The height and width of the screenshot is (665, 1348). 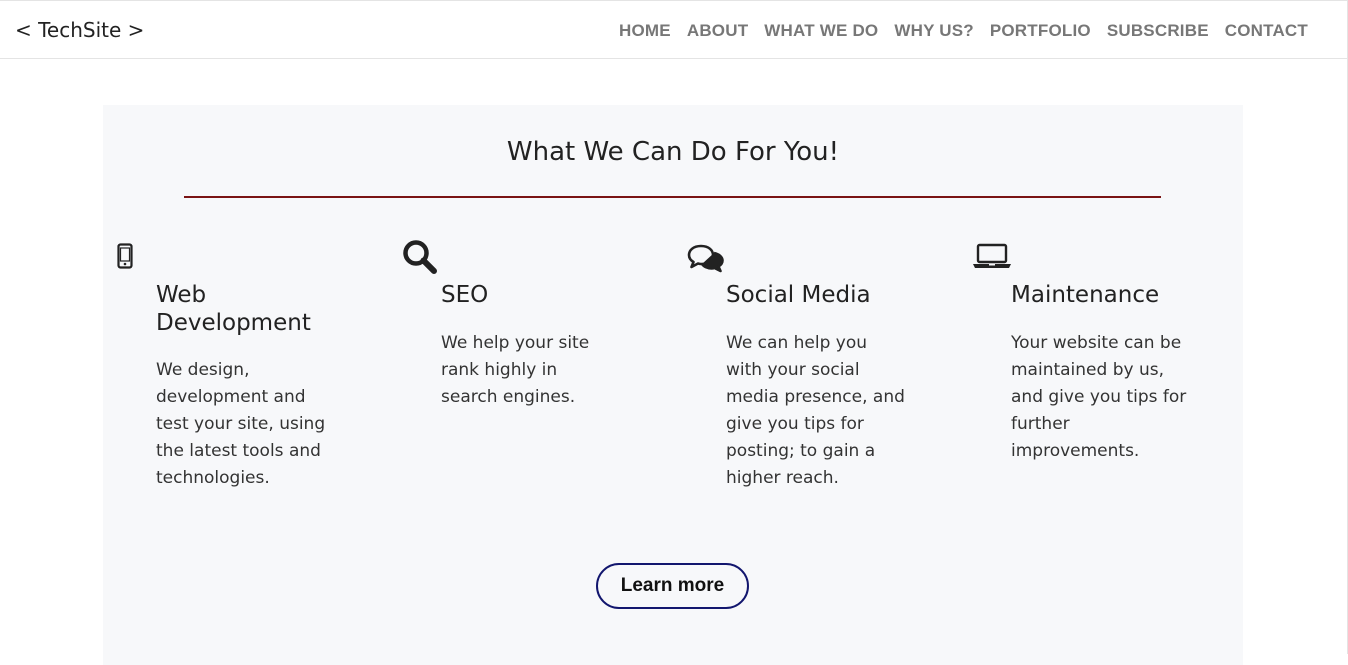 I want to click on nav-link-contact: CONTACT, so click(x=1266, y=30).